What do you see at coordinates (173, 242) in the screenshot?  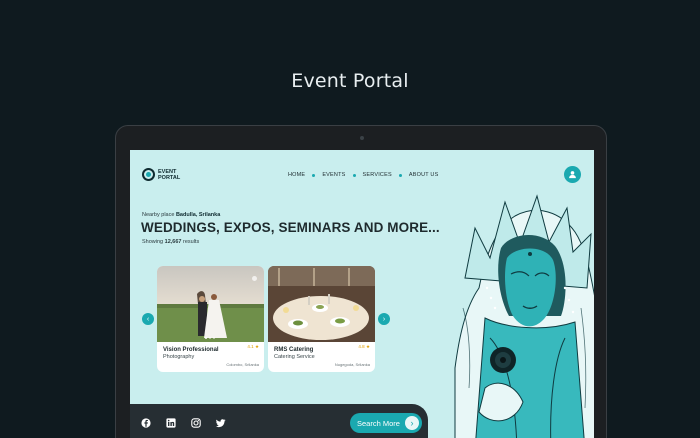 I see `results-number: 12,667` at bounding box center [173, 242].